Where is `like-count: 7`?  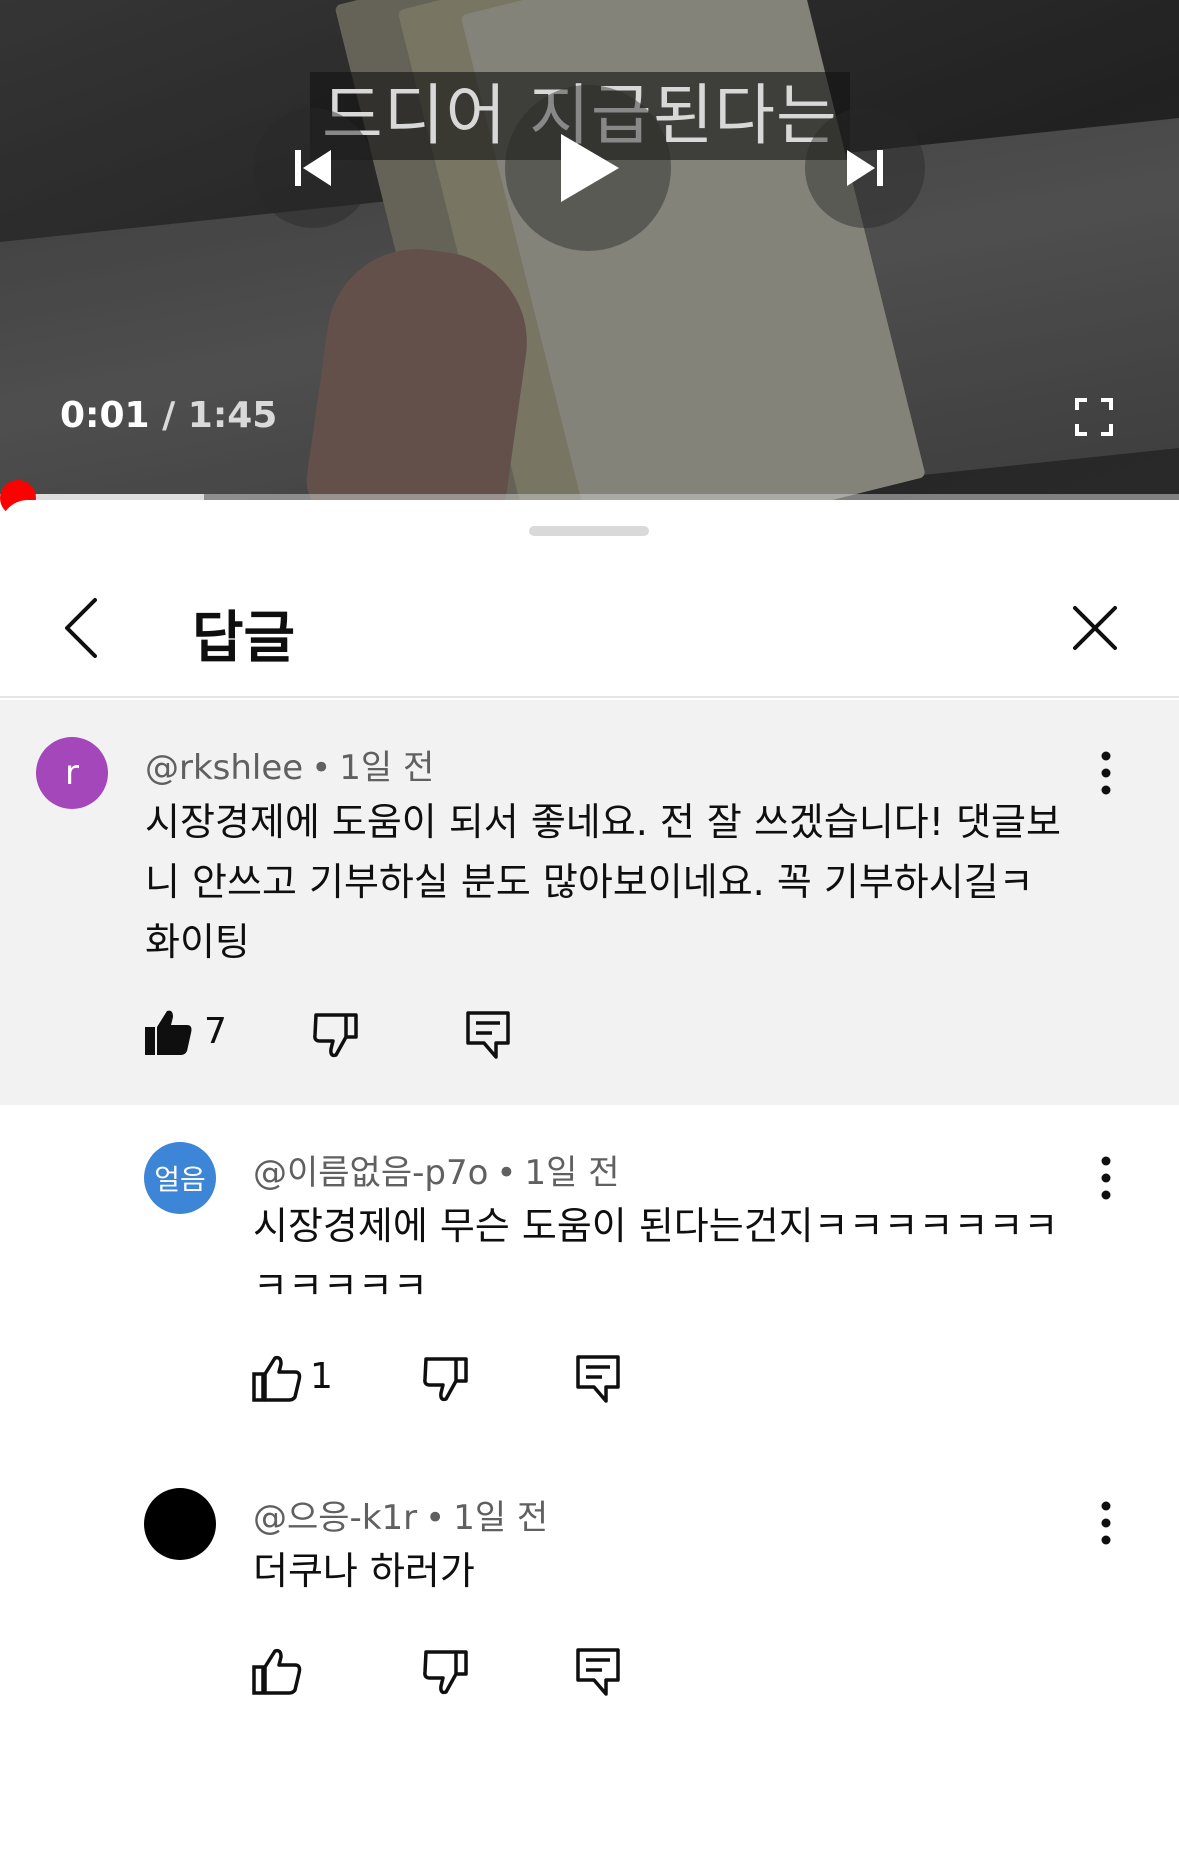 like-count: 7 is located at coordinates (215, 1031).